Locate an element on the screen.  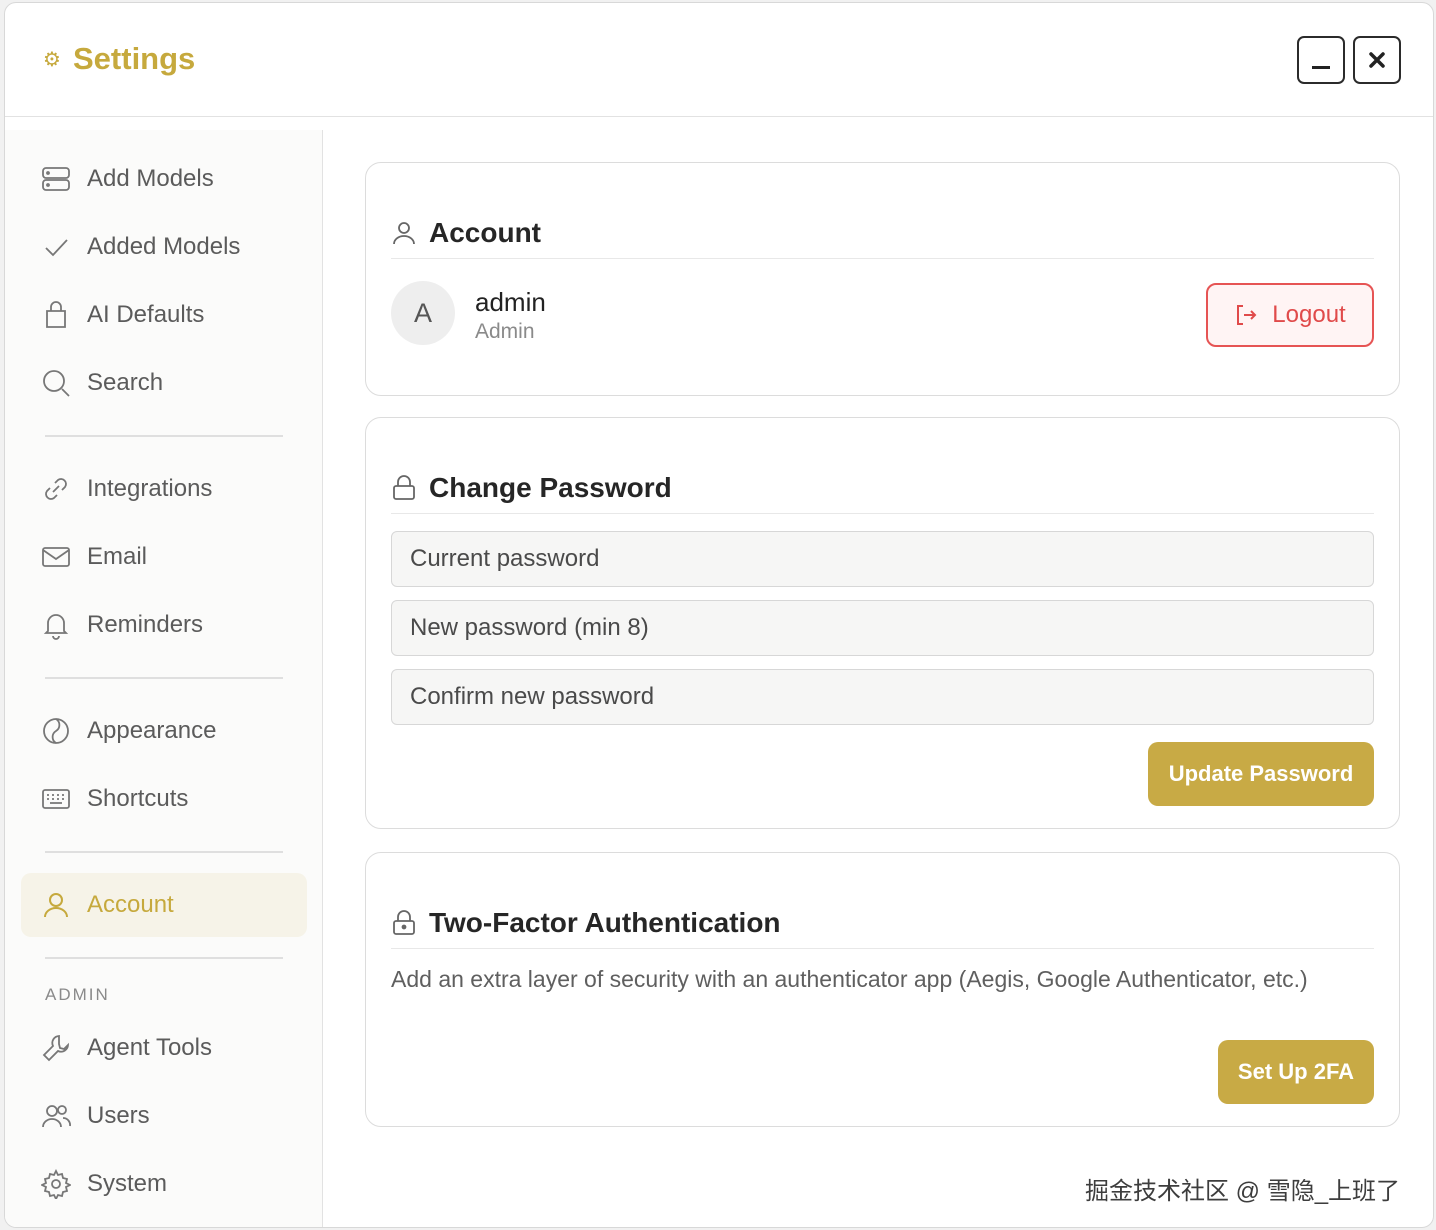
new-password-input is located at coordinates (882, 628).